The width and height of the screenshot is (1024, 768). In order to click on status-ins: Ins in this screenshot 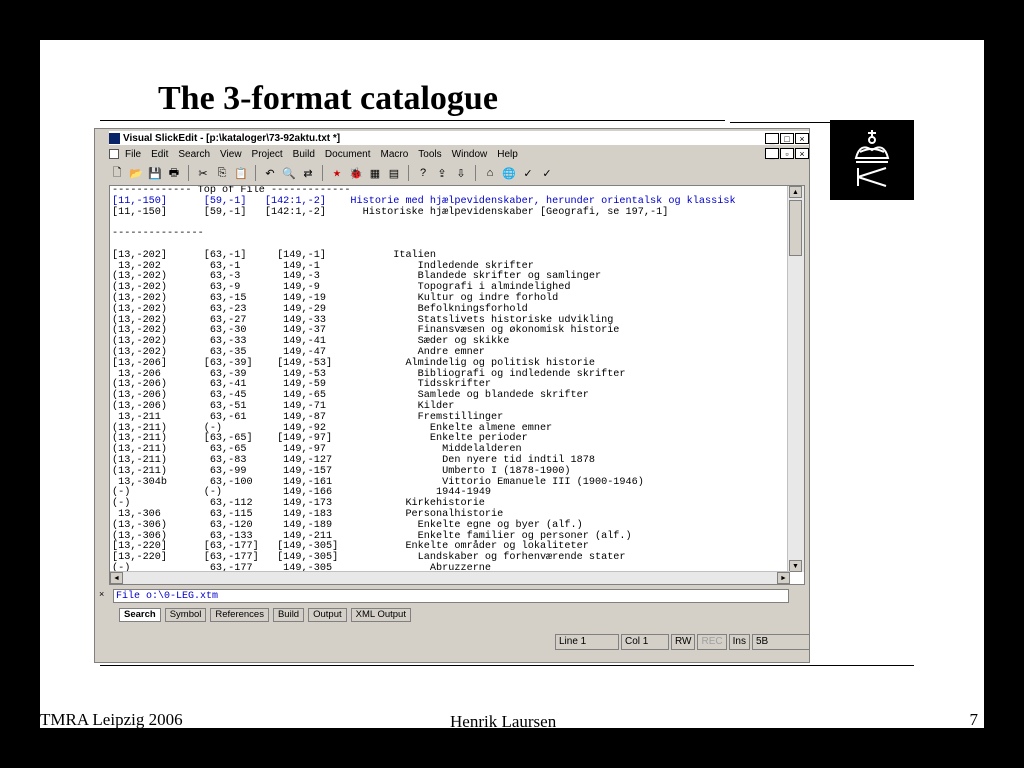, I will do `click(739, 642)`.